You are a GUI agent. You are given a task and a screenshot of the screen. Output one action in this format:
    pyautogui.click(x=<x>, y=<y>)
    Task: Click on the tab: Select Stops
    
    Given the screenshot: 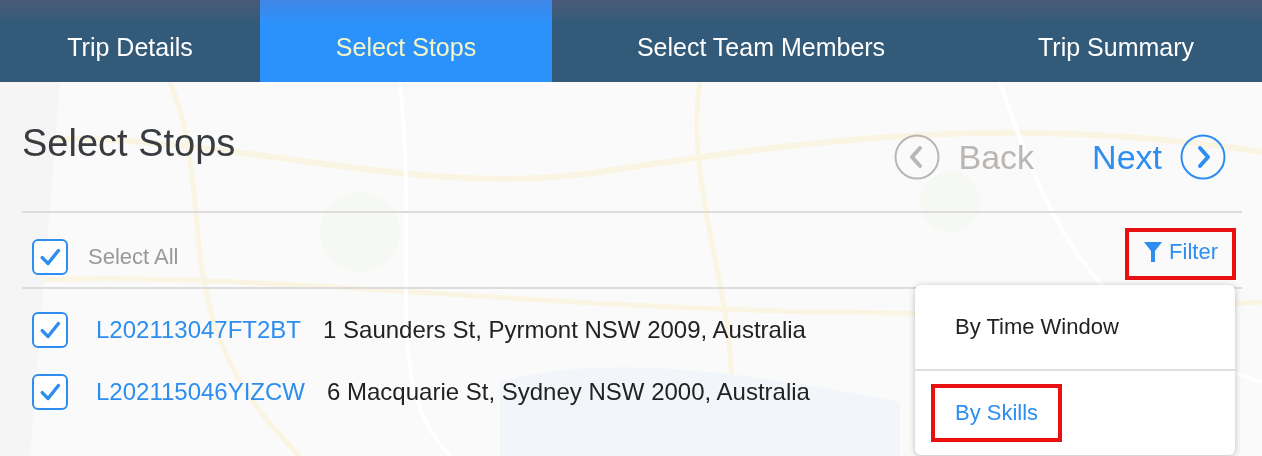 What is the action you would take?
    pyautogui.click(x=406, y=41)
    